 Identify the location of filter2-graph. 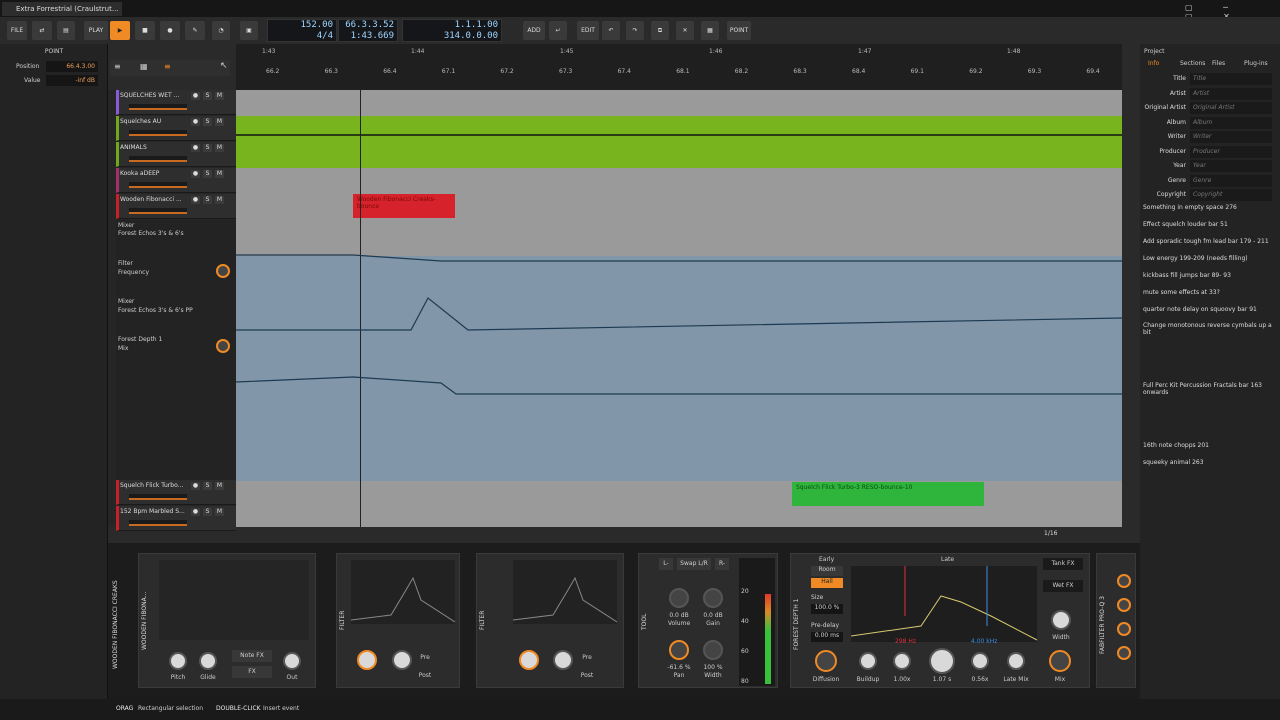
(565, 592).